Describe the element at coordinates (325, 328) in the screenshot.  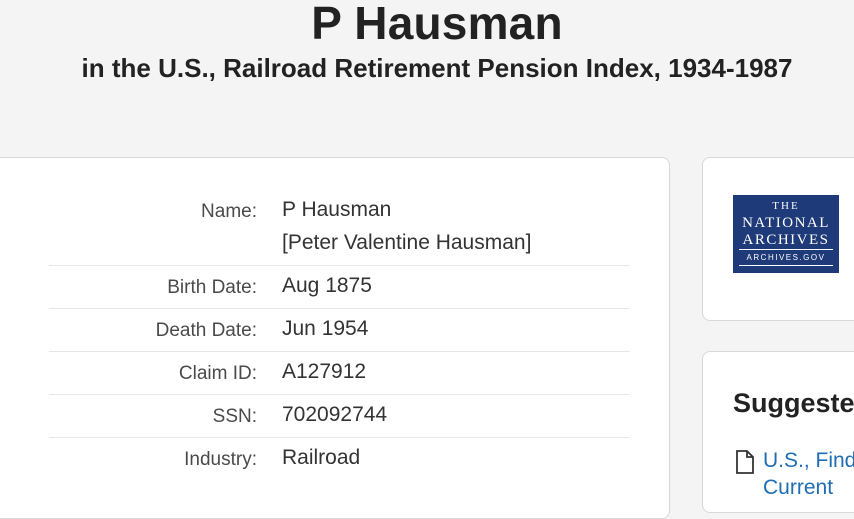
I see `death-date-value: Jun 1954` at that location.